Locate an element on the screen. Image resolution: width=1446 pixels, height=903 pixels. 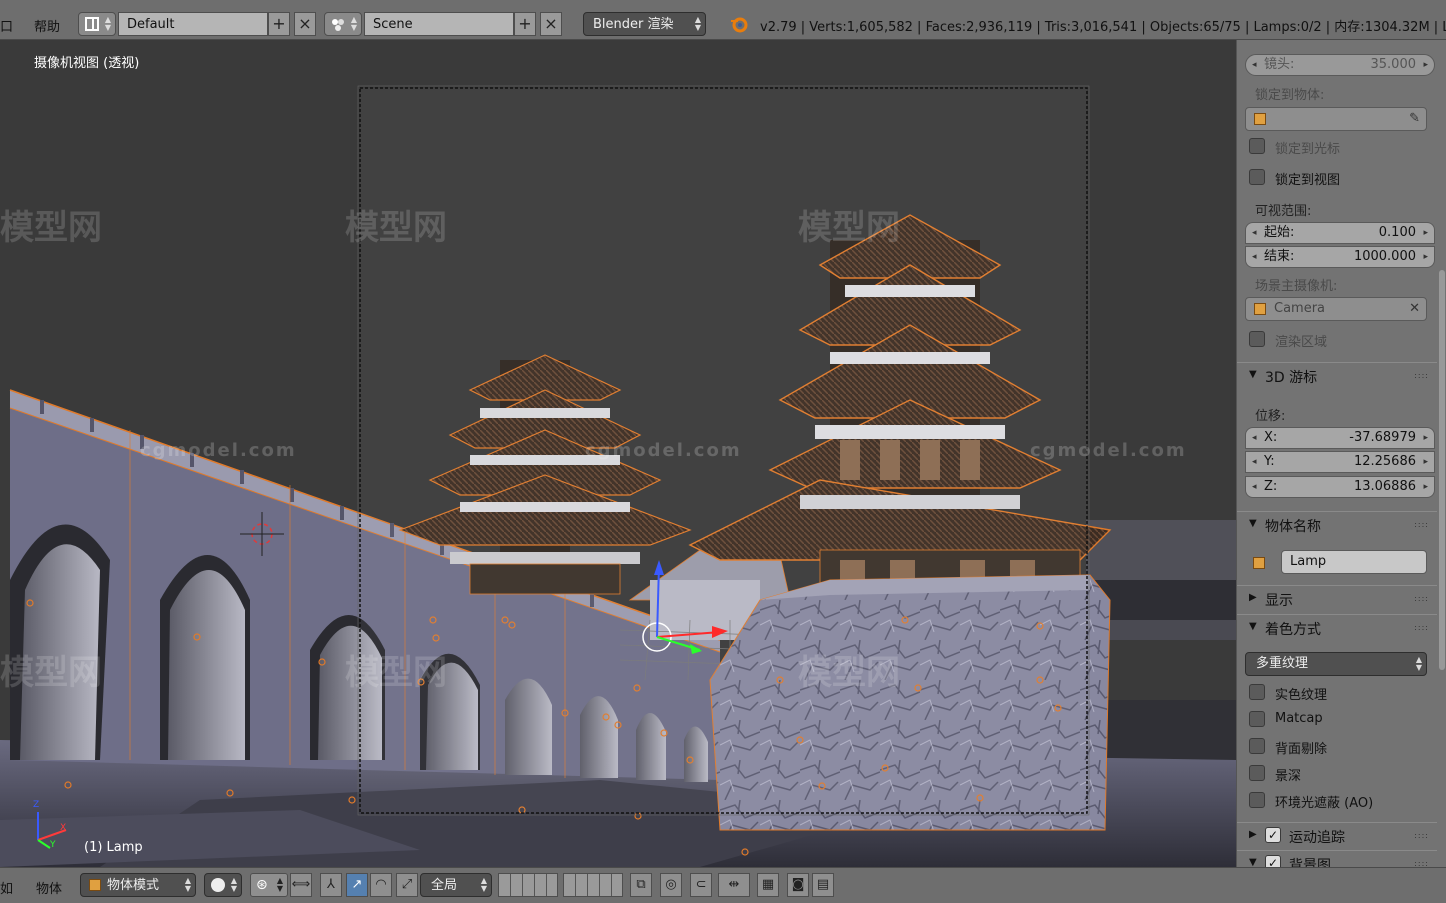
object-mode-icon is located at coordinates (95, 885).